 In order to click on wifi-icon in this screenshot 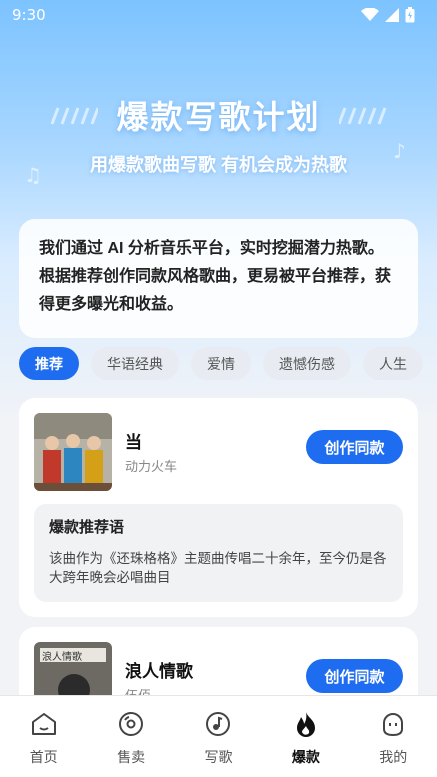, I will do `click(370, 14)`.